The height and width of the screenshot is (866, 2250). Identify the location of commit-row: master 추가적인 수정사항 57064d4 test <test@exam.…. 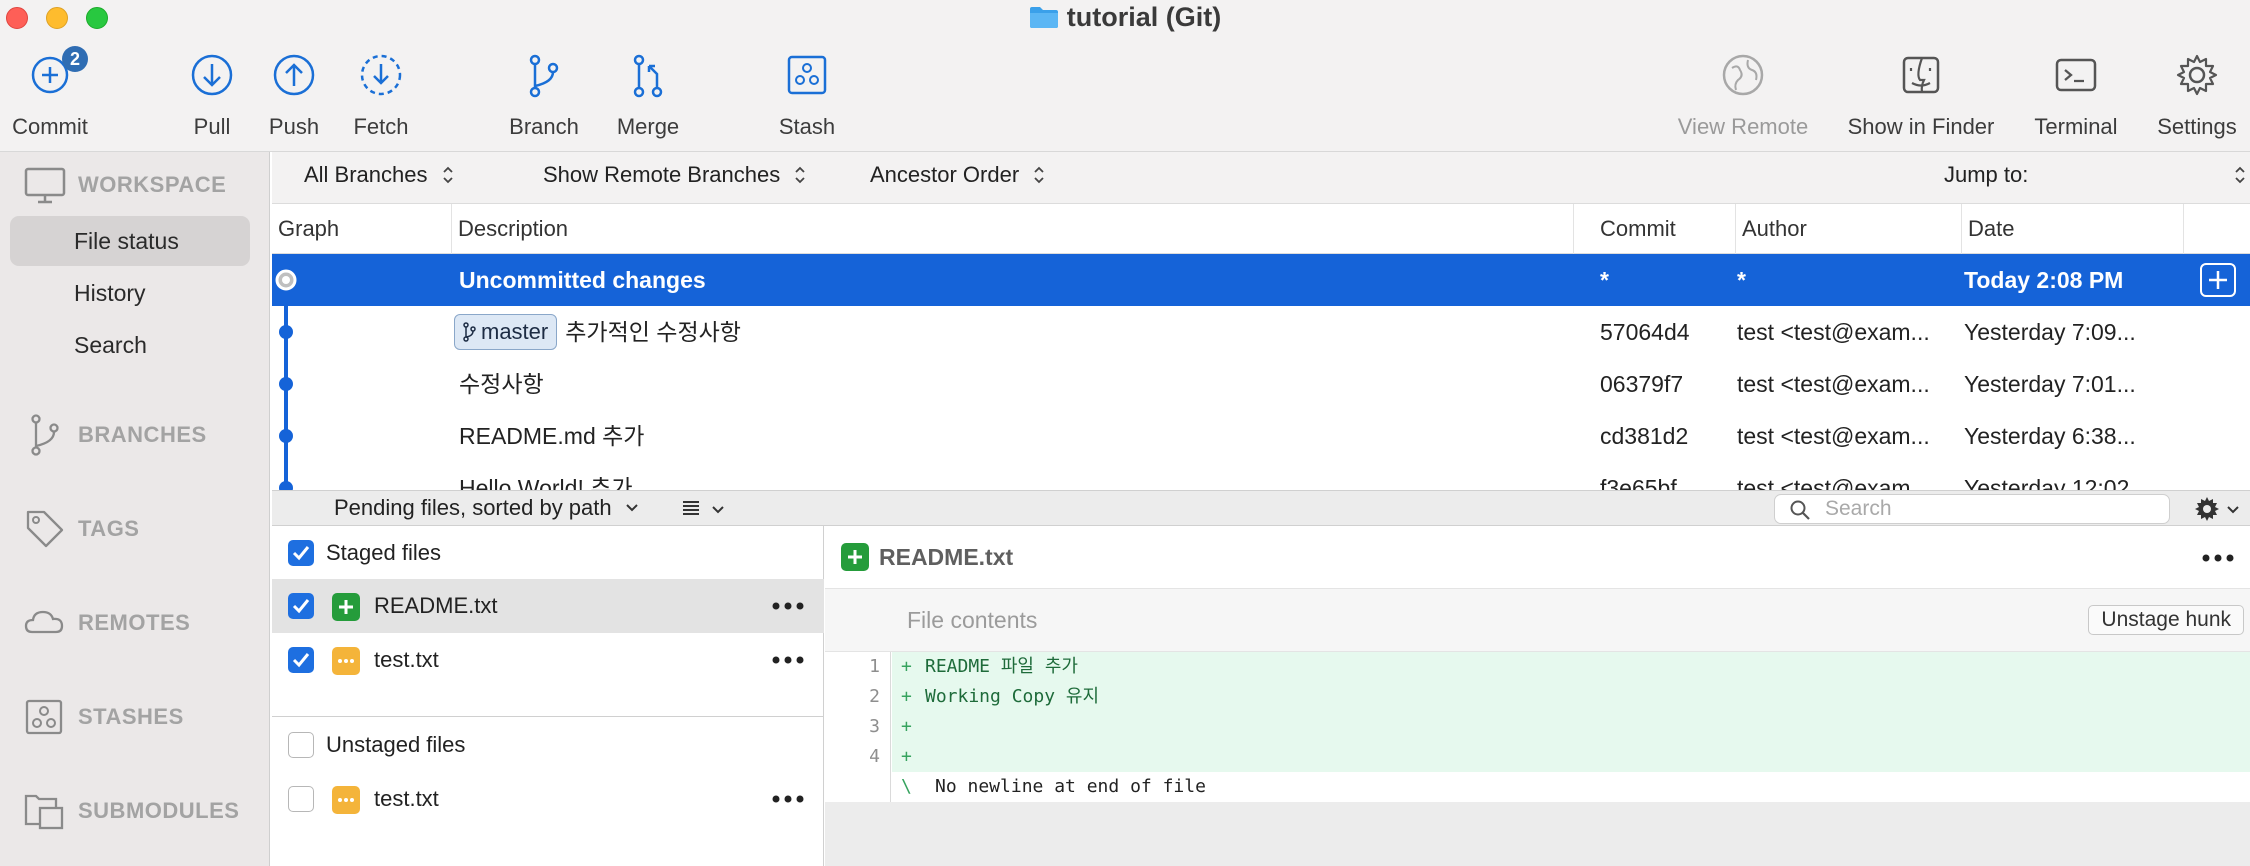
(1261, 332).